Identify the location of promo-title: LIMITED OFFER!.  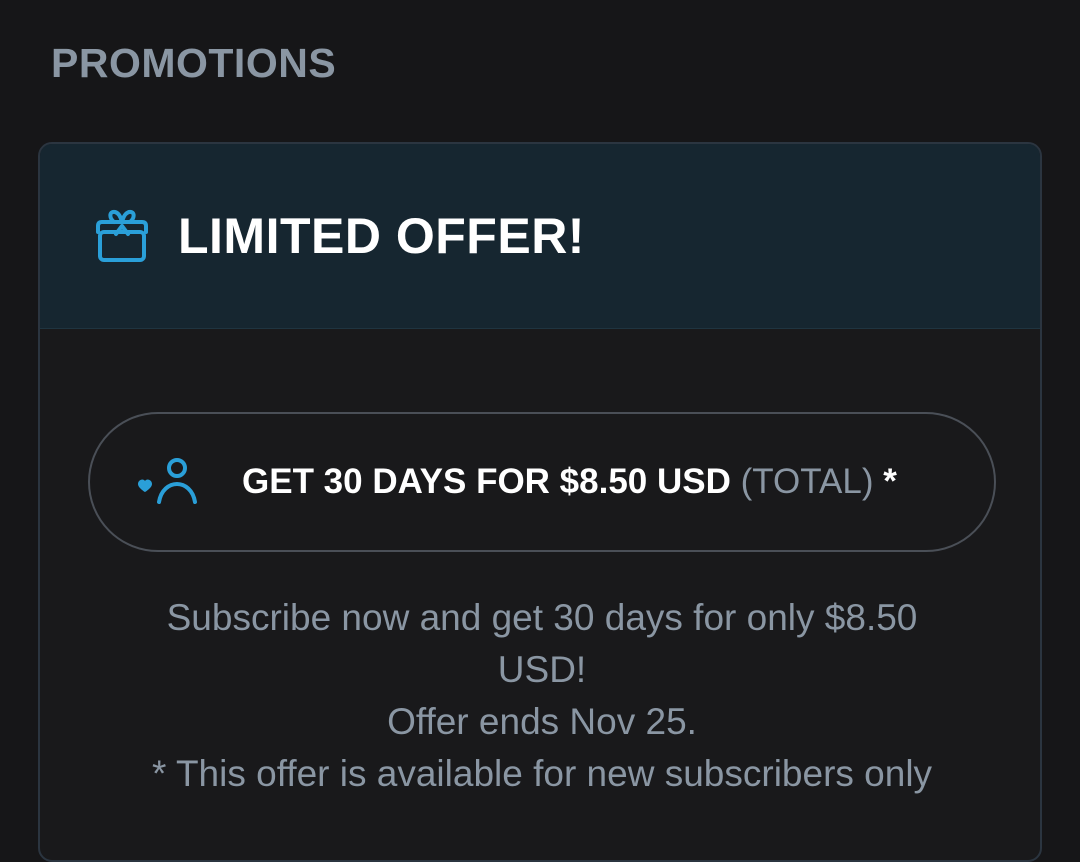
(381, 236).